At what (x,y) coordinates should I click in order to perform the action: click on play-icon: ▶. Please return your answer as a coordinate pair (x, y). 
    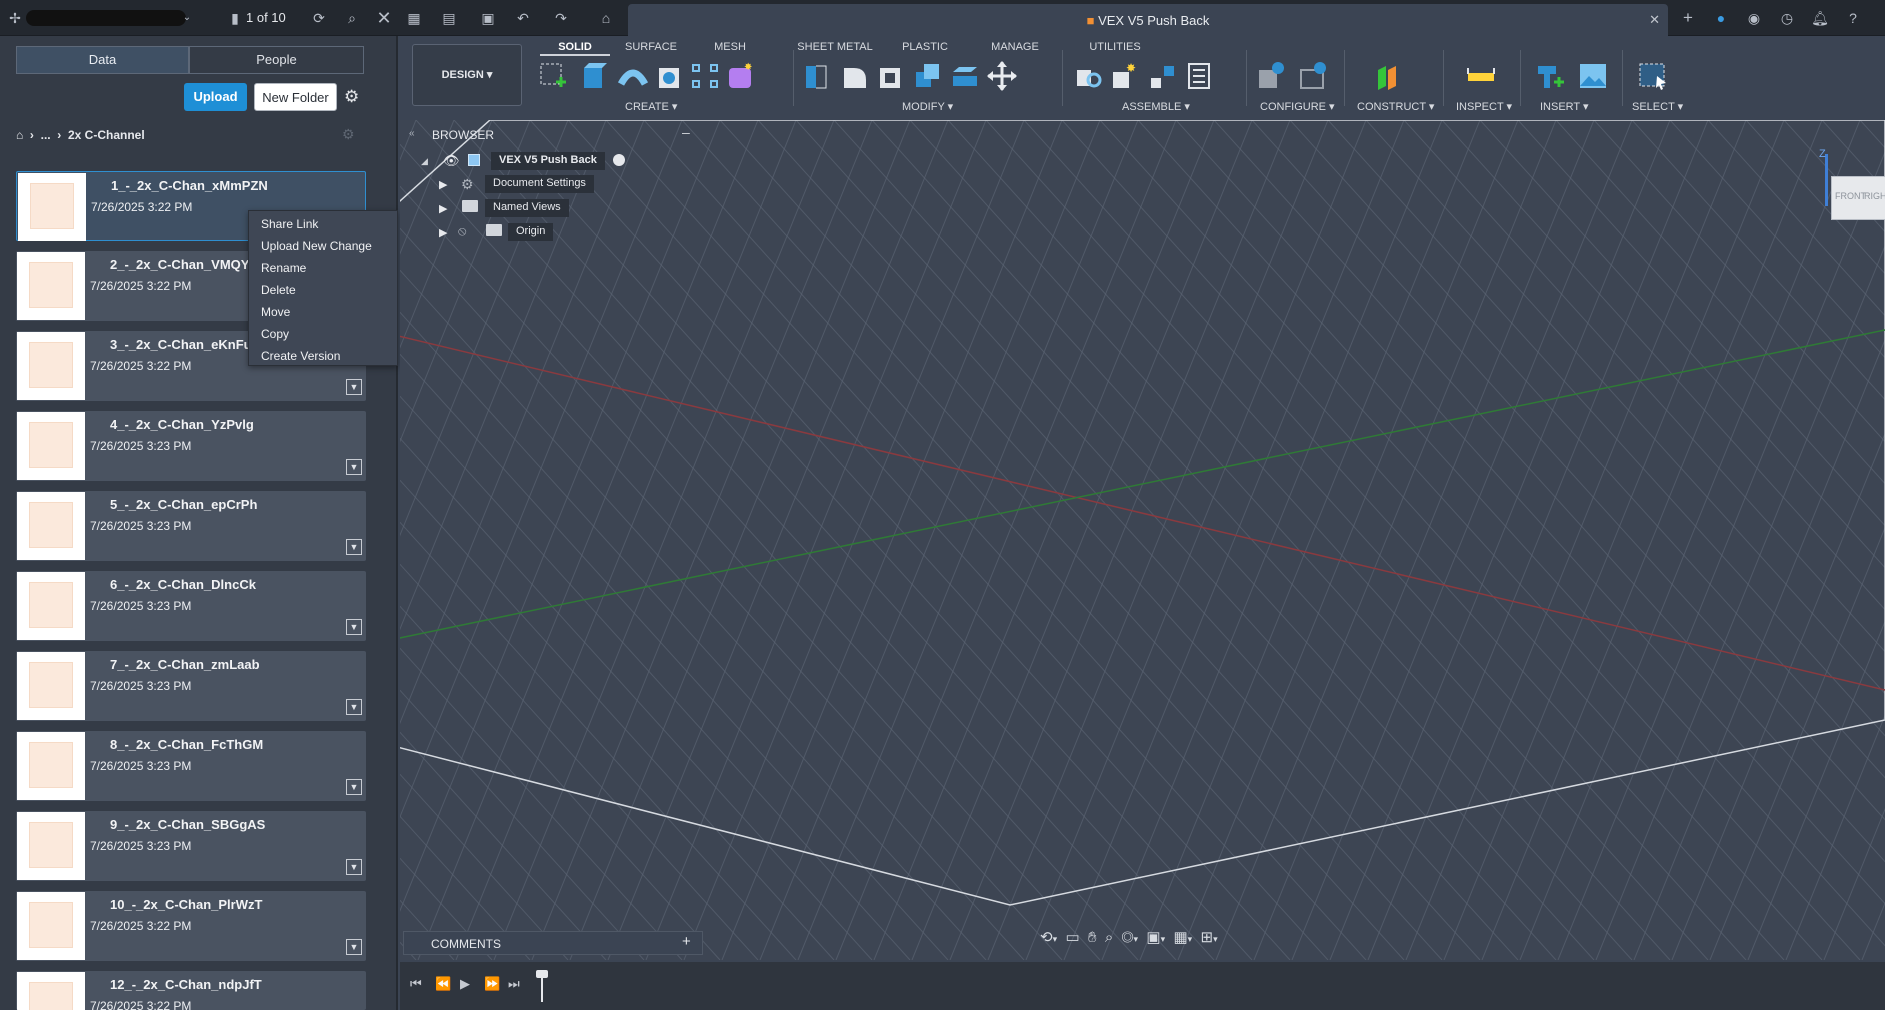
    Looking at the image, I should click on (465, 984).